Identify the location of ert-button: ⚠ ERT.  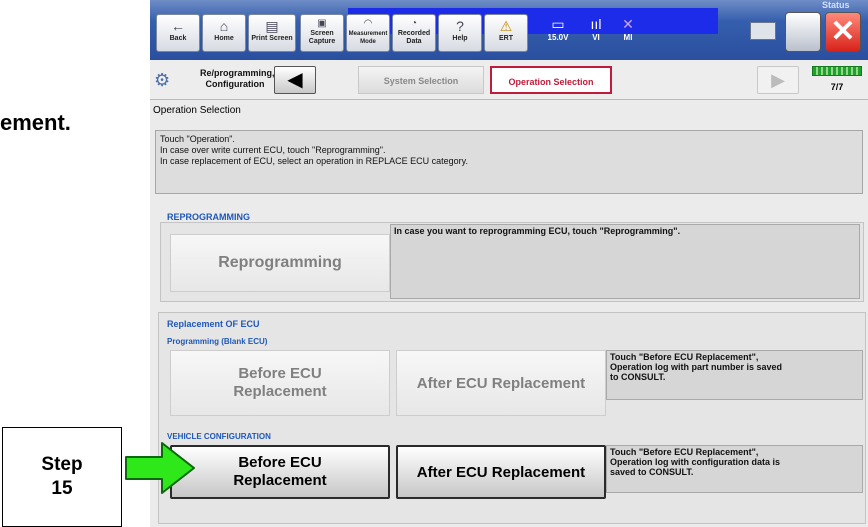
(506, 33).